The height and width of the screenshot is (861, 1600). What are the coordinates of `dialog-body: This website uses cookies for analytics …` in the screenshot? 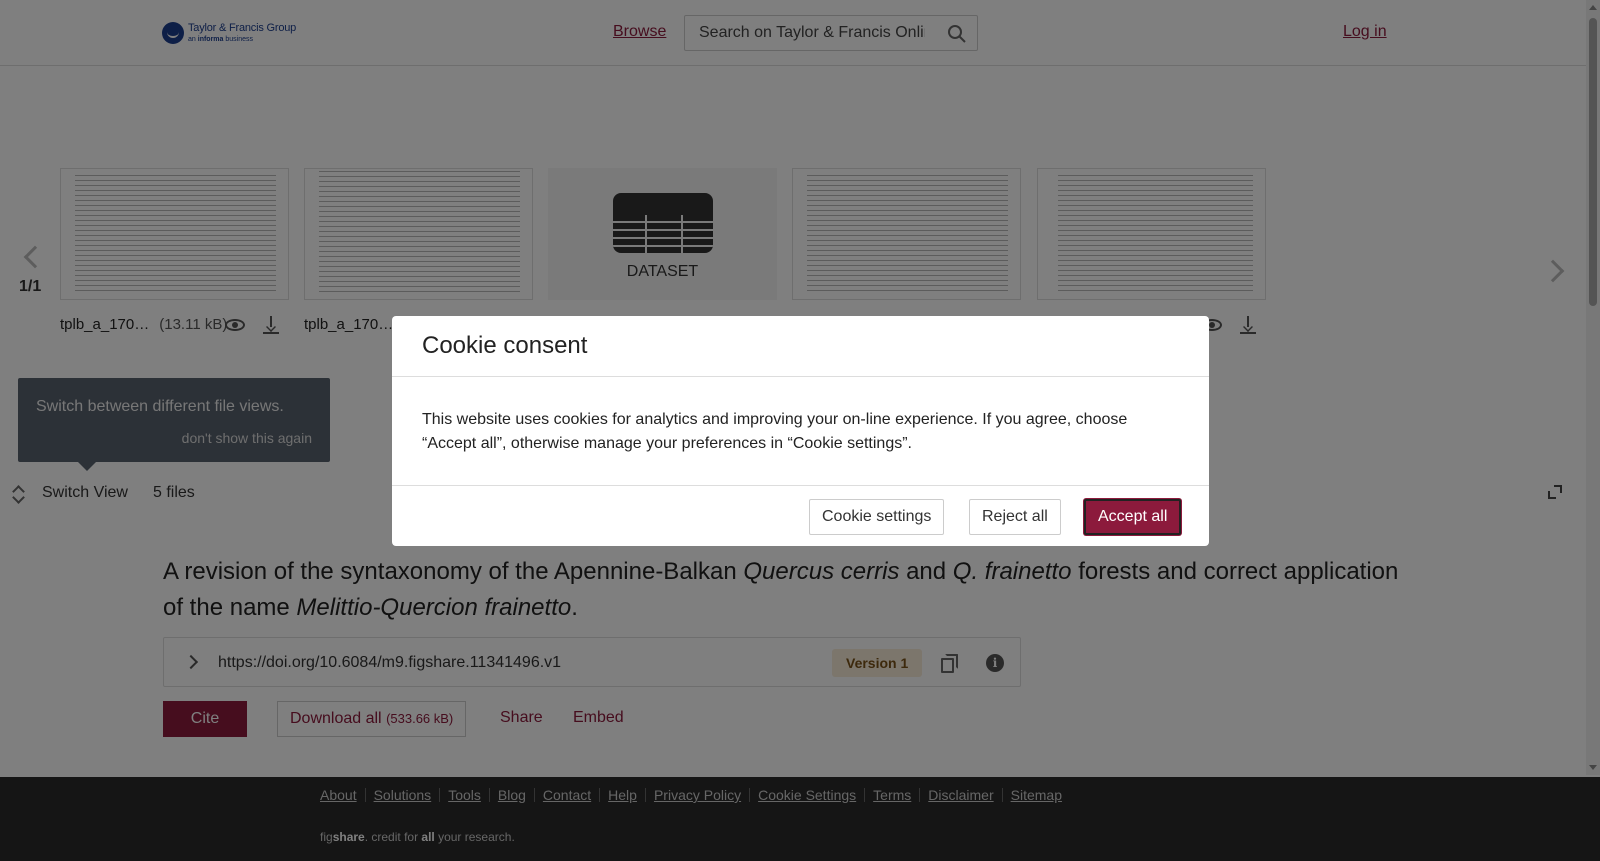 It's located at (775, 431).